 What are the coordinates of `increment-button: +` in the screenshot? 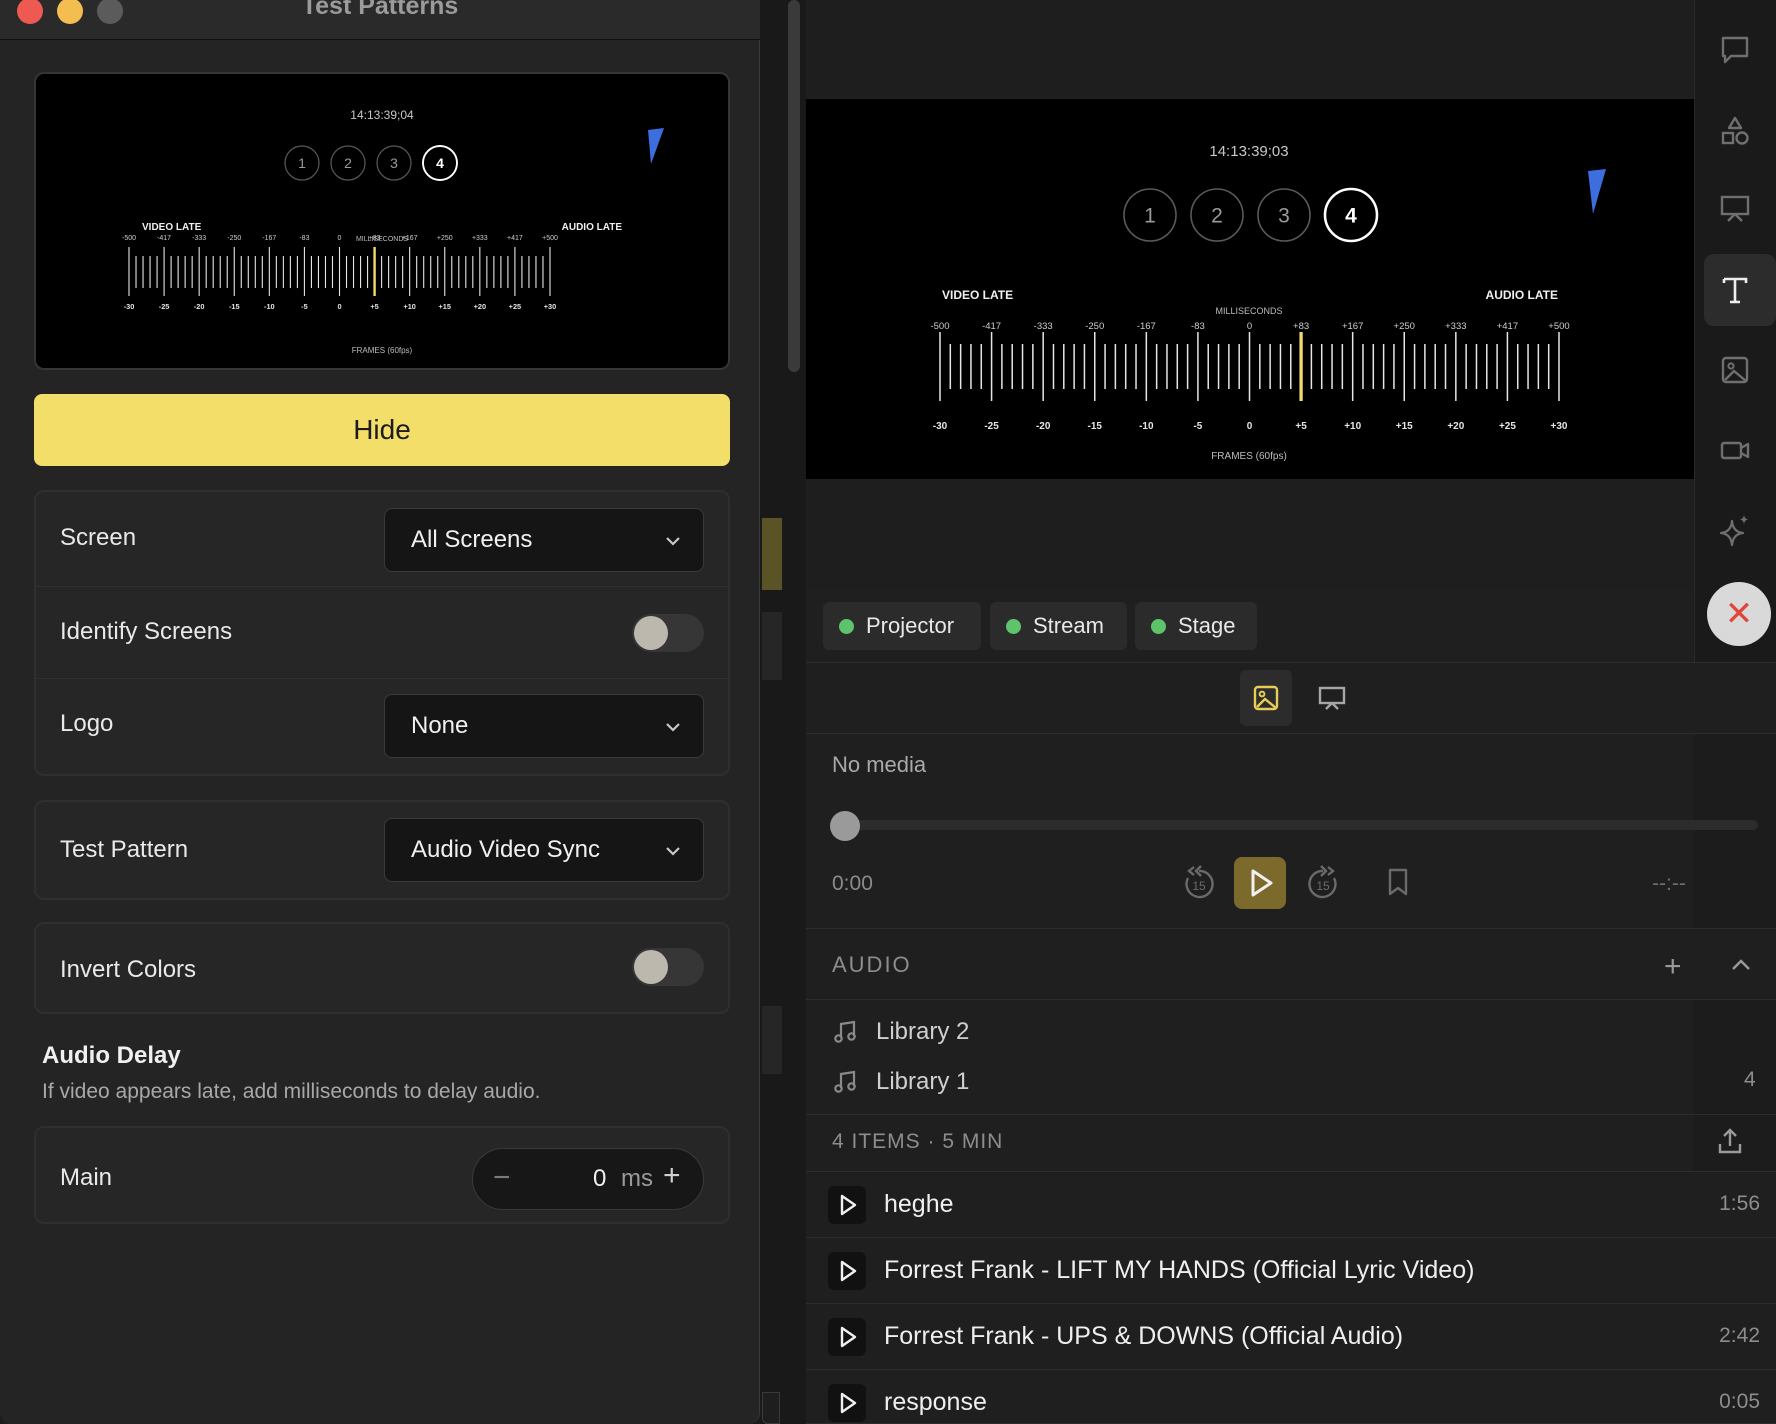 It's located at (672, 1176).